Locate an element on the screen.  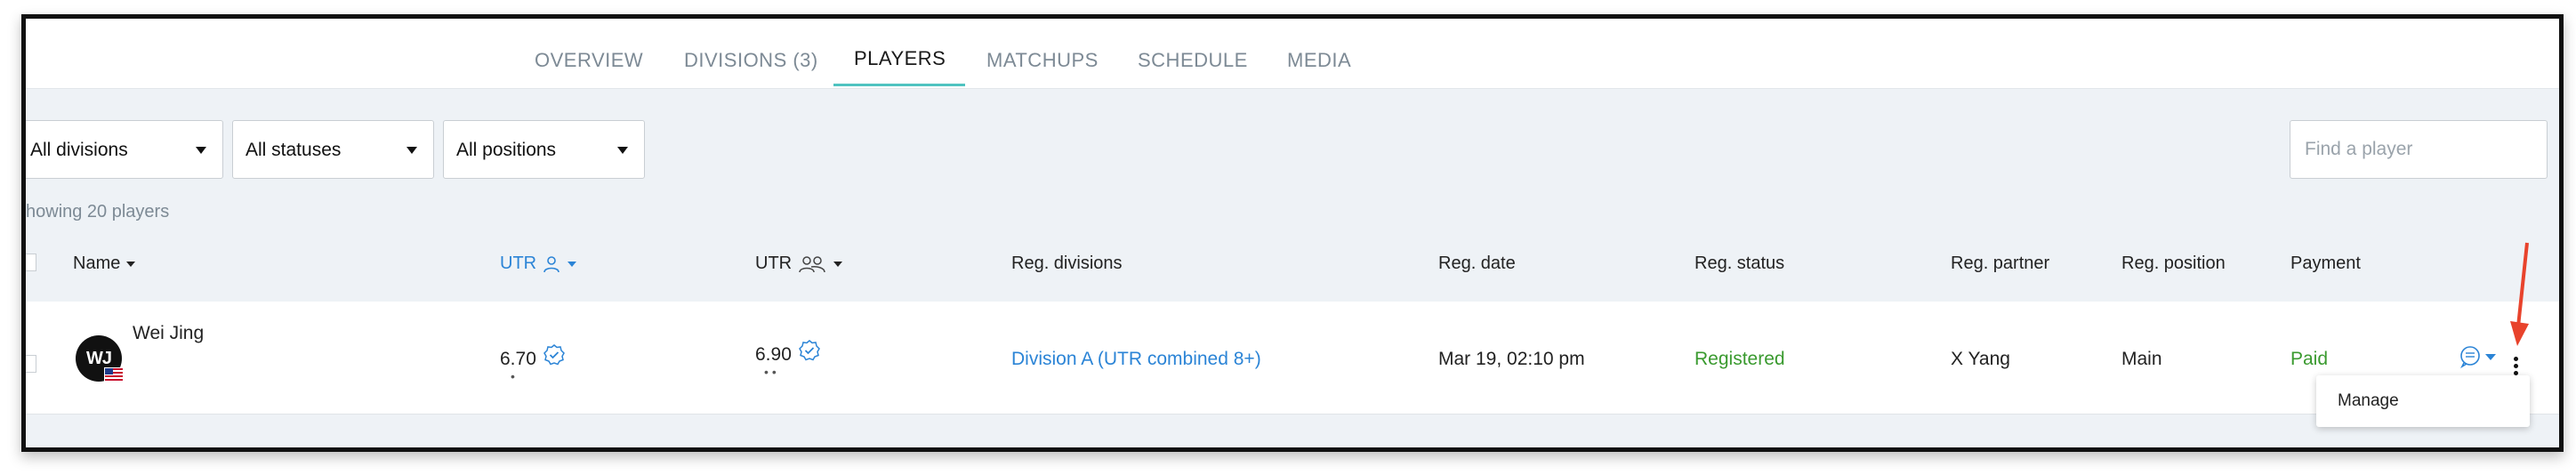
manage-menu-item: Manage is located at coordinates (2368, 401).